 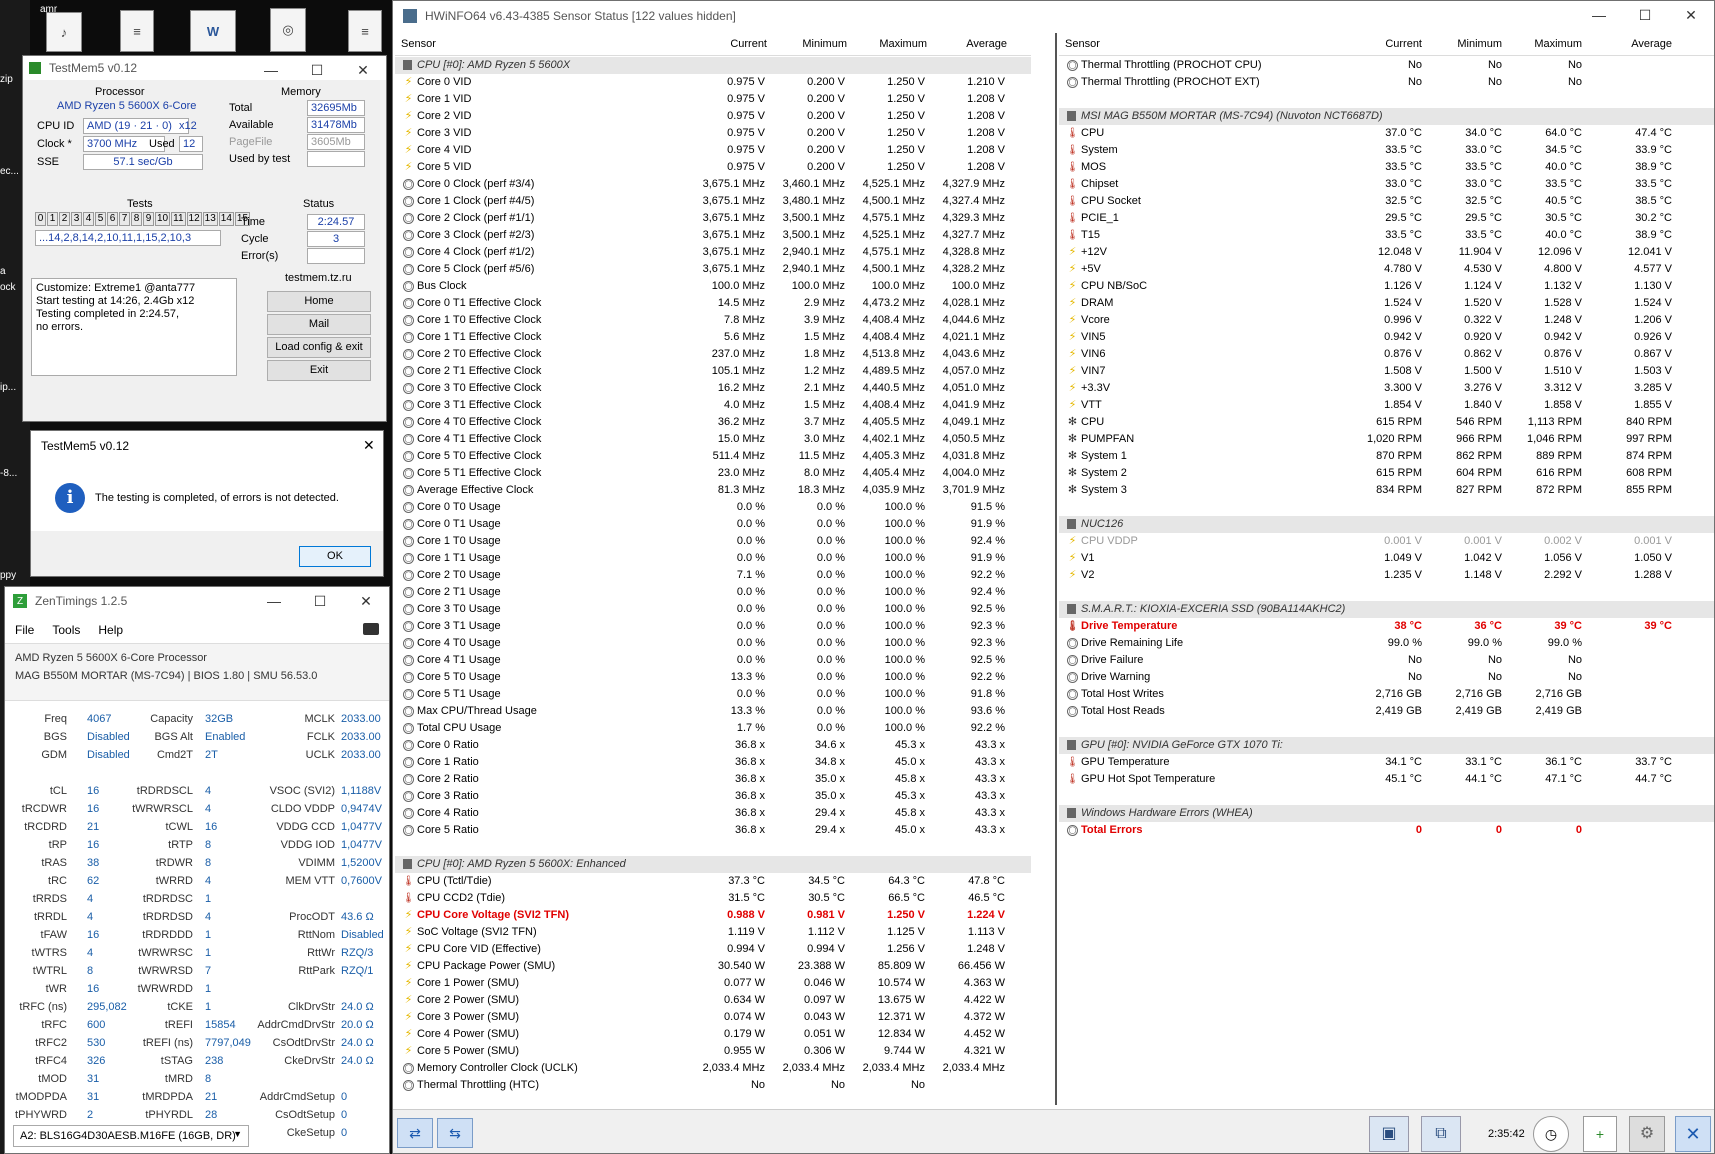 I want to click on exit-button: Exit, so click(x=319, y=370).